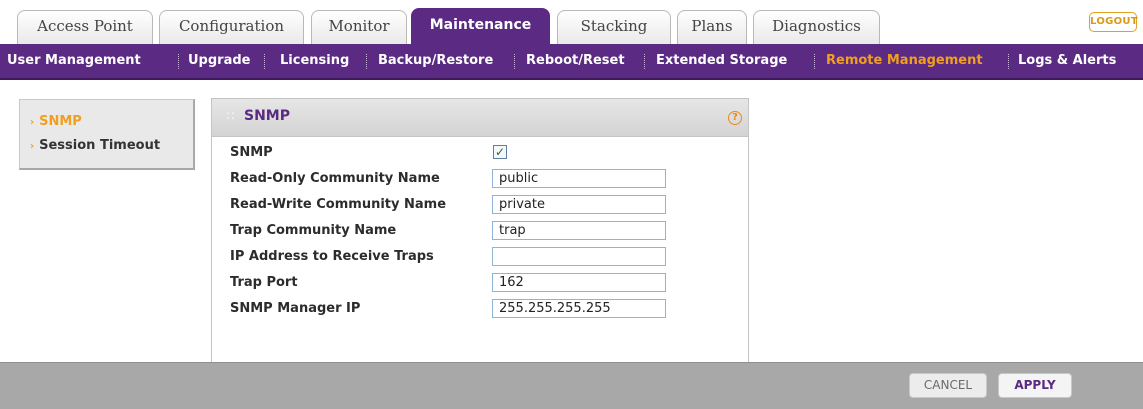 The width and height of the screenshot is (1143, 409). I want to click on subnav-remote-management: Remote Management, so click(904, 61).